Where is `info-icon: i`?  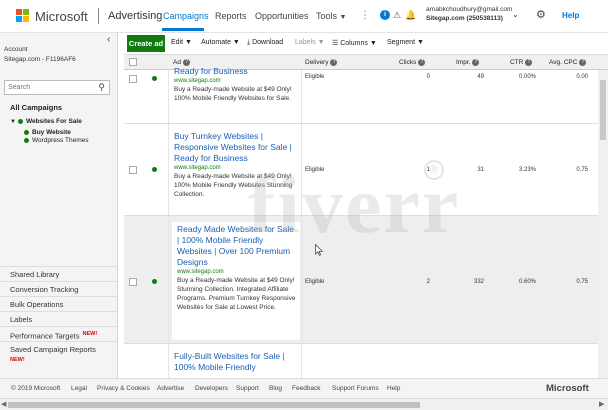 info-icon: i is located at coordinates (385, 15).